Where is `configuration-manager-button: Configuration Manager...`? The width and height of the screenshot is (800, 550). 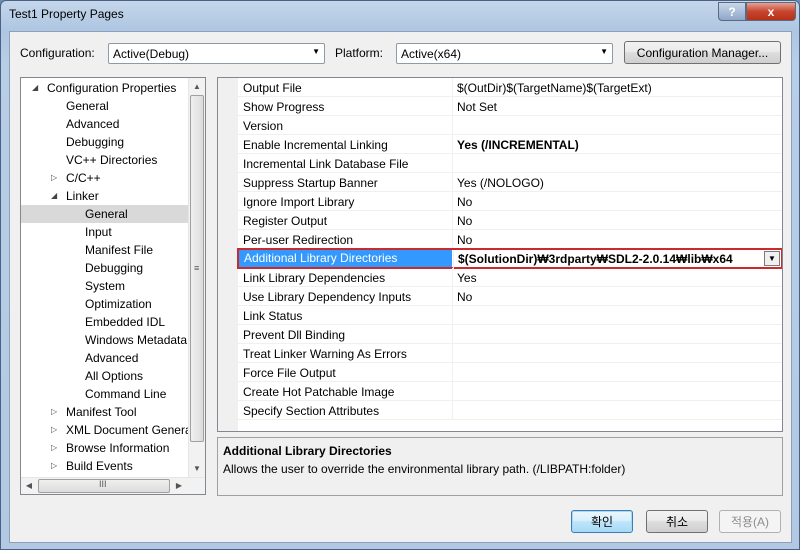 configuration-manager-button: Configuration Manager... is located at coordinates (702, 52).